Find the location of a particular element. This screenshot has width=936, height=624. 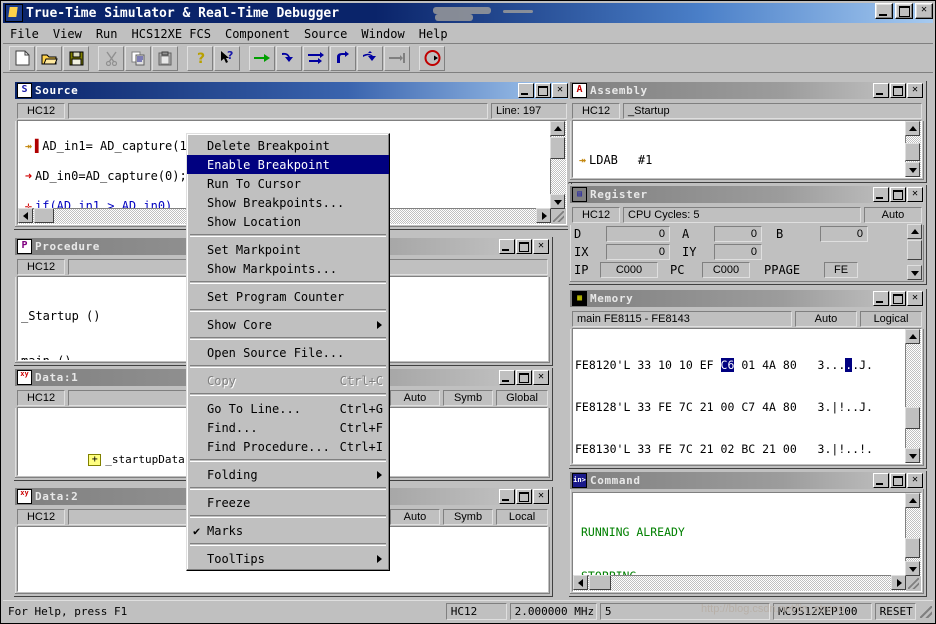

data1-minimize-button is located at coordinates (507, 377).